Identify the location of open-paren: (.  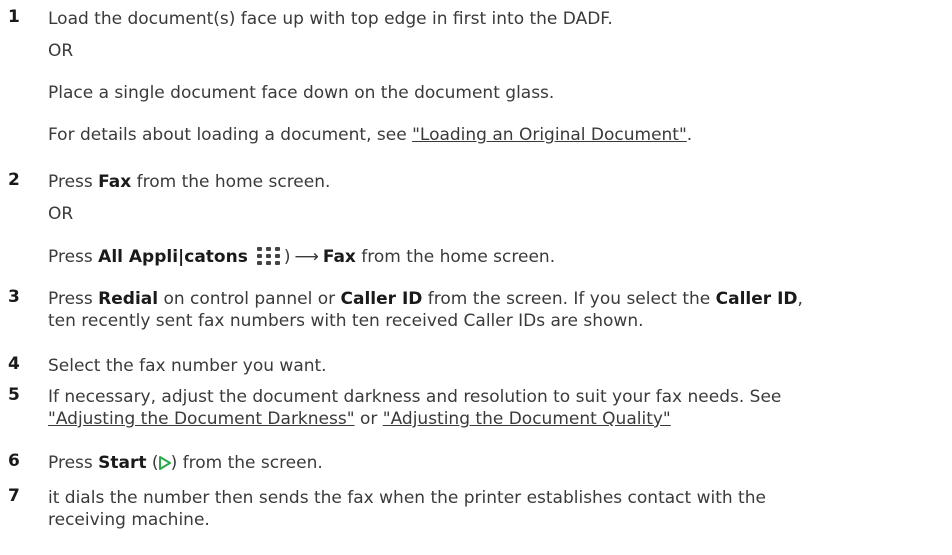
(152, 463).